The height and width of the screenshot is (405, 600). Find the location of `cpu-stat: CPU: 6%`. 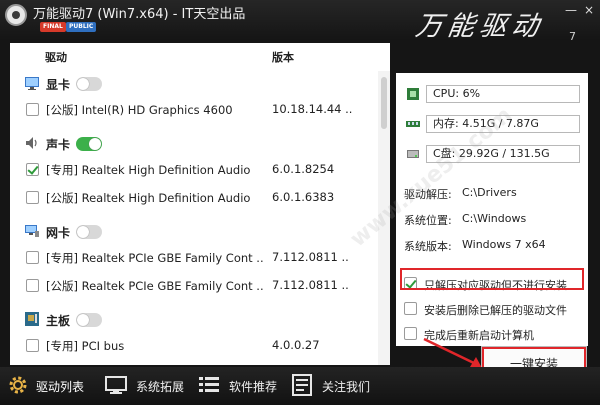

cpu-stat: CPU: 6% is located at coordinates (492, 94).